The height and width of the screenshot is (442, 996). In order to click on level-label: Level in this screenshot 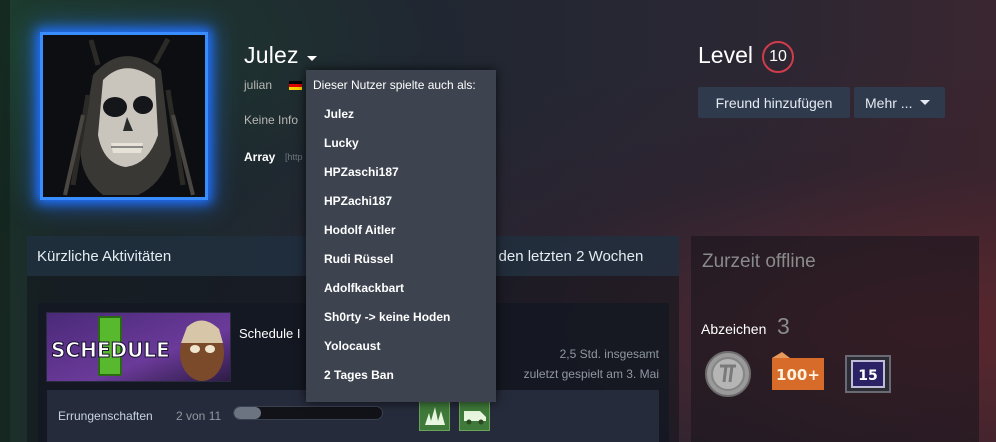, I will do `click(725, 55)`.